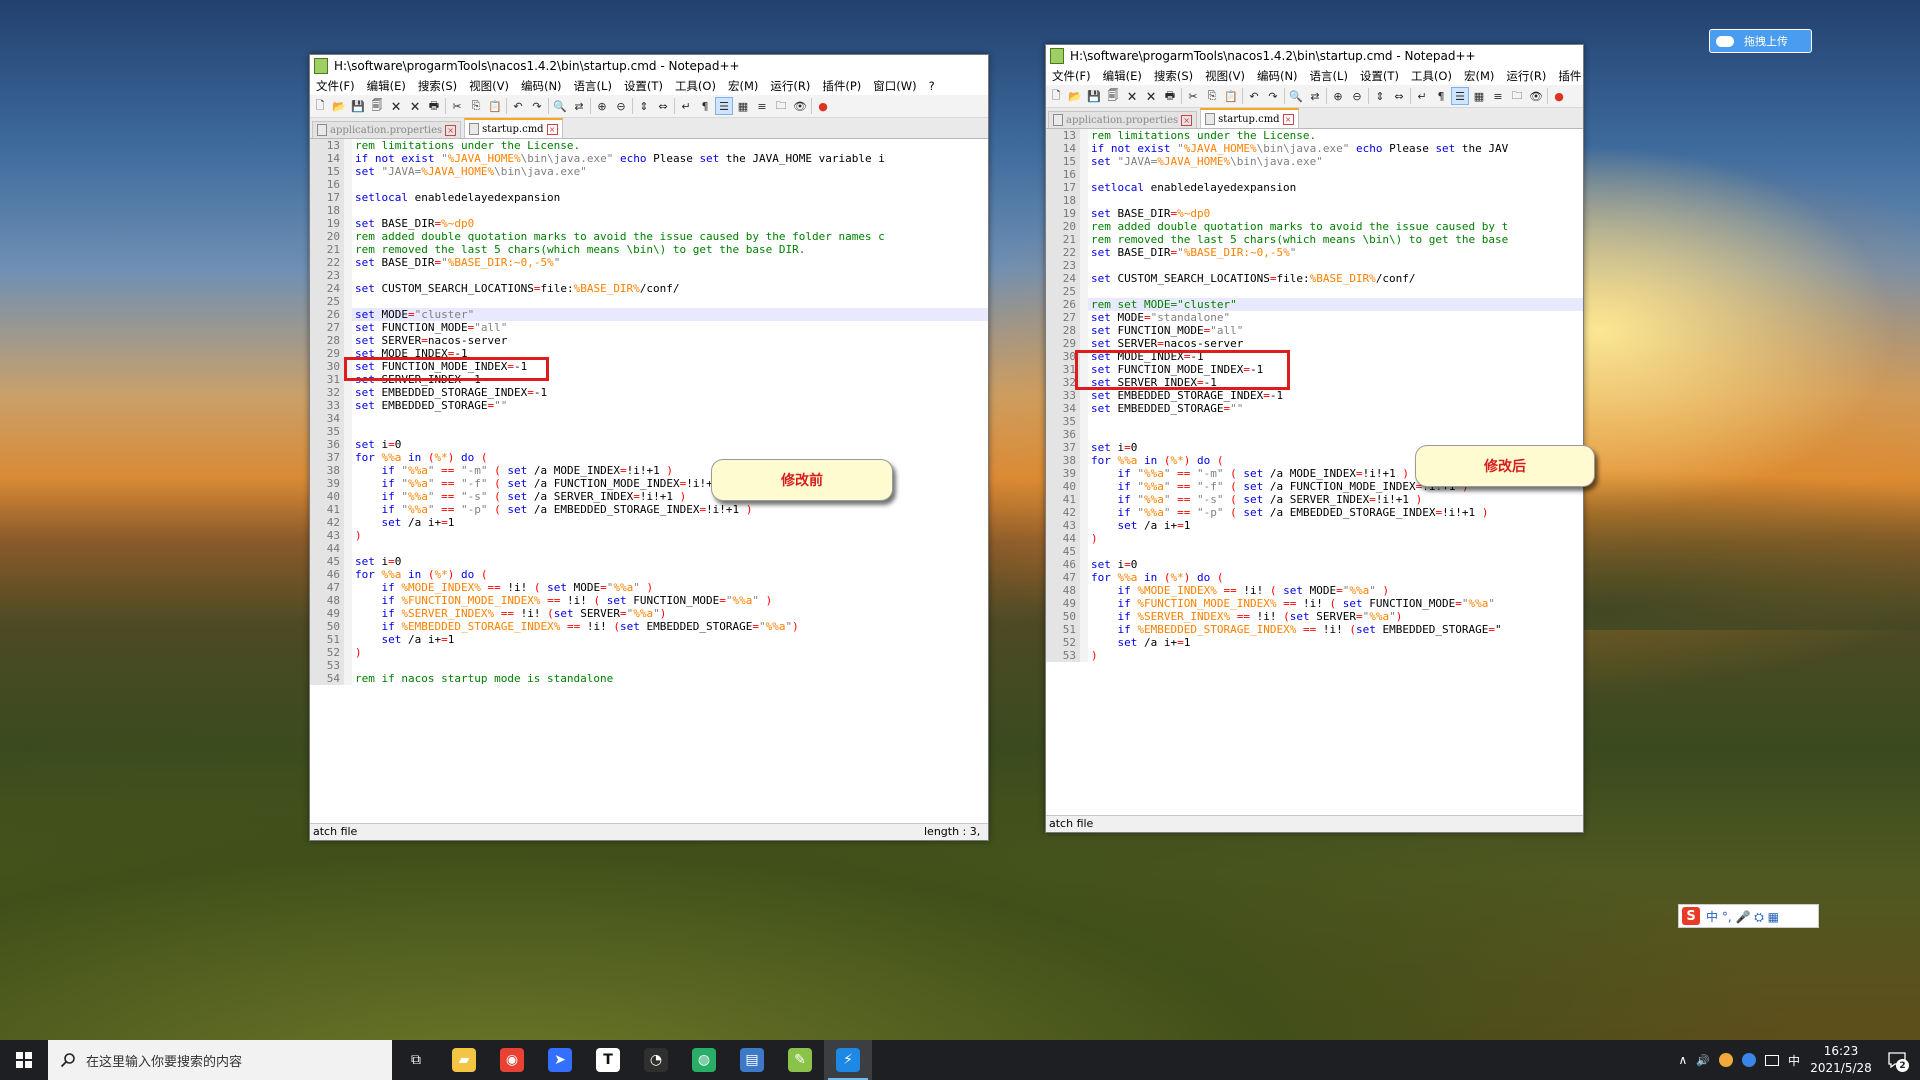 This screenshot has height=1080, width=1920. Describe the element at coordinates (1273, 96) in the screenshot. I see `redo-icon: ↷` at that location.